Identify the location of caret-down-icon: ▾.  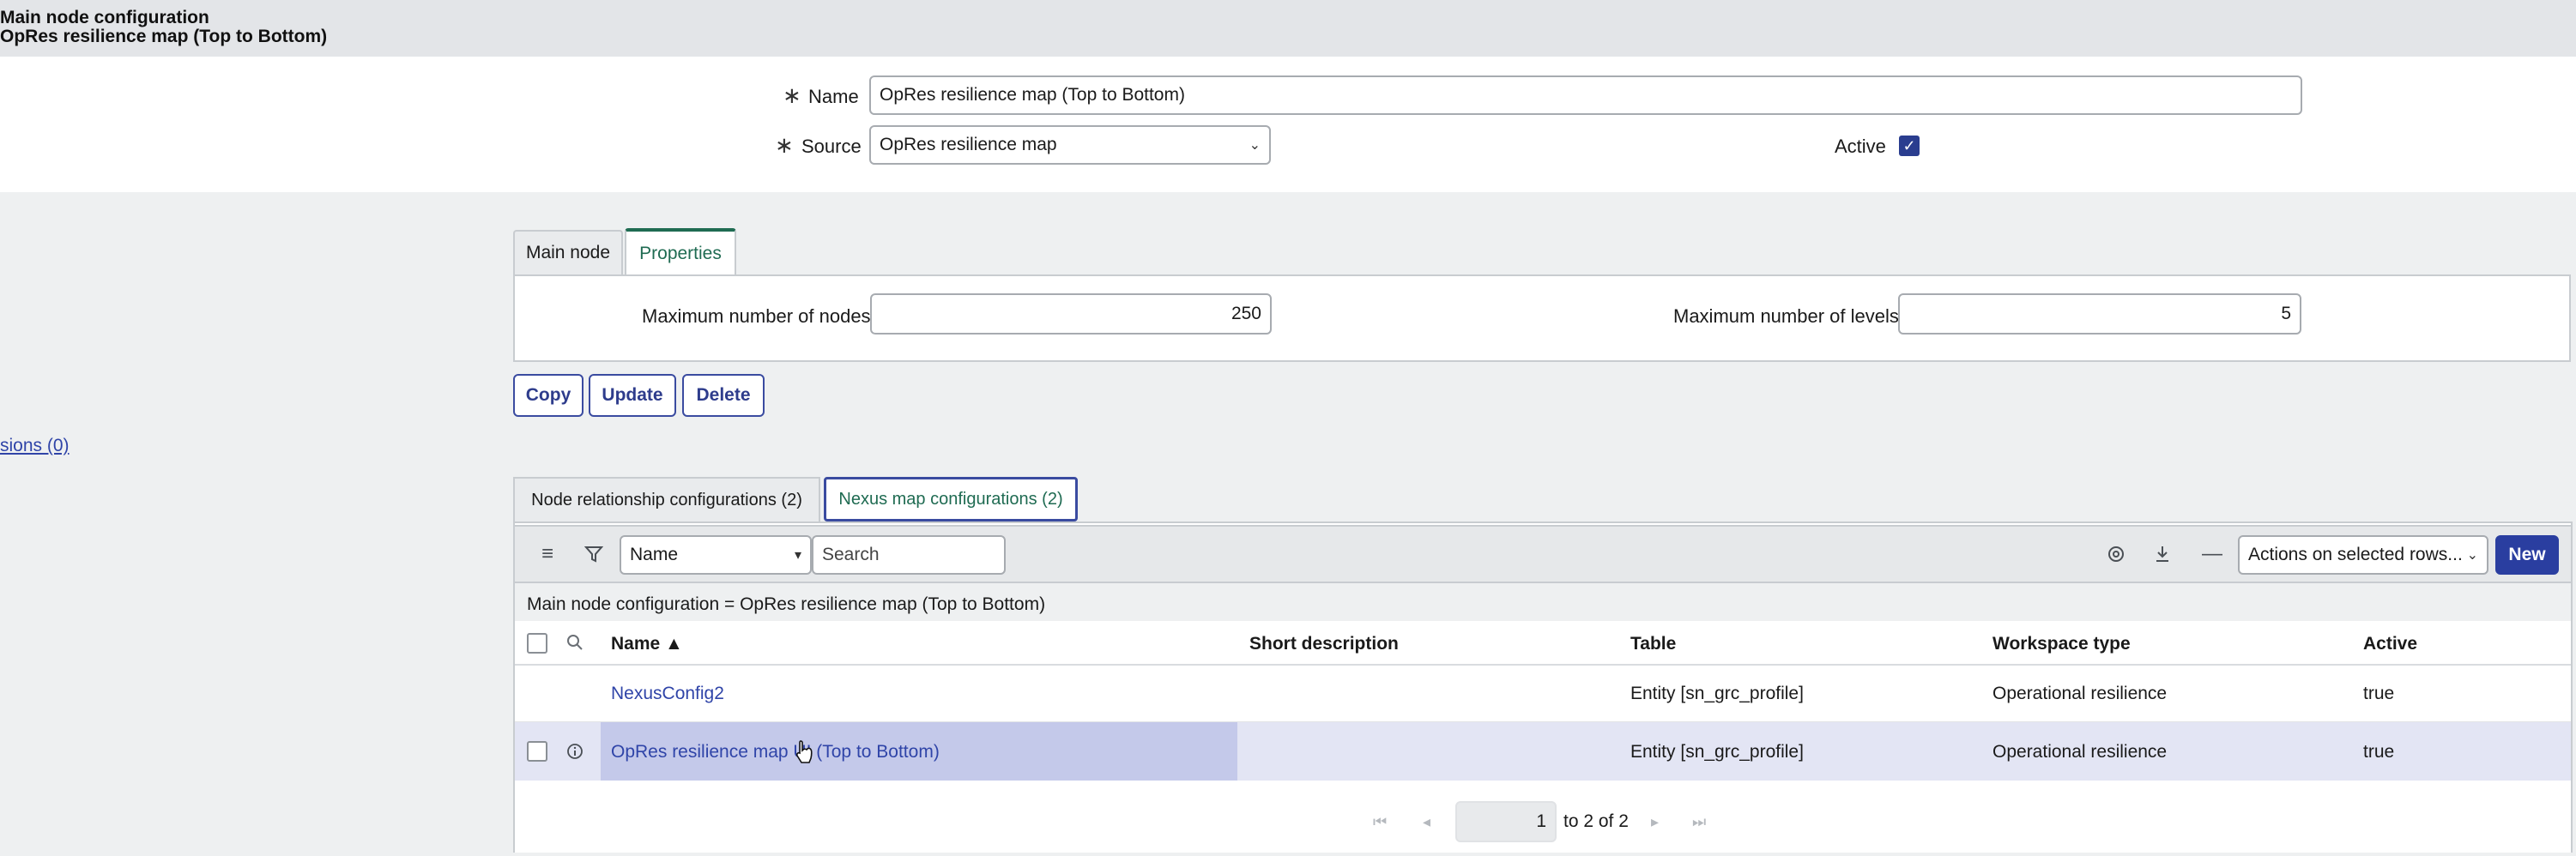
(797, 555).